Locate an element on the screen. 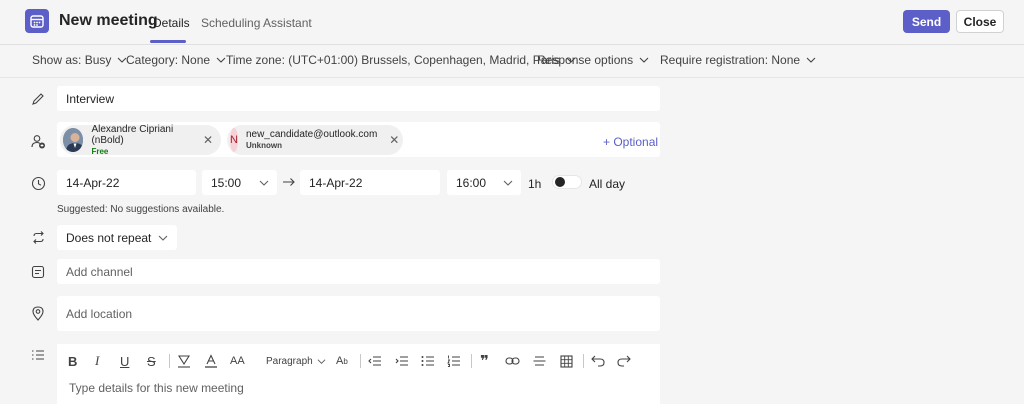  header-divider is located at coordinates (512, 44).